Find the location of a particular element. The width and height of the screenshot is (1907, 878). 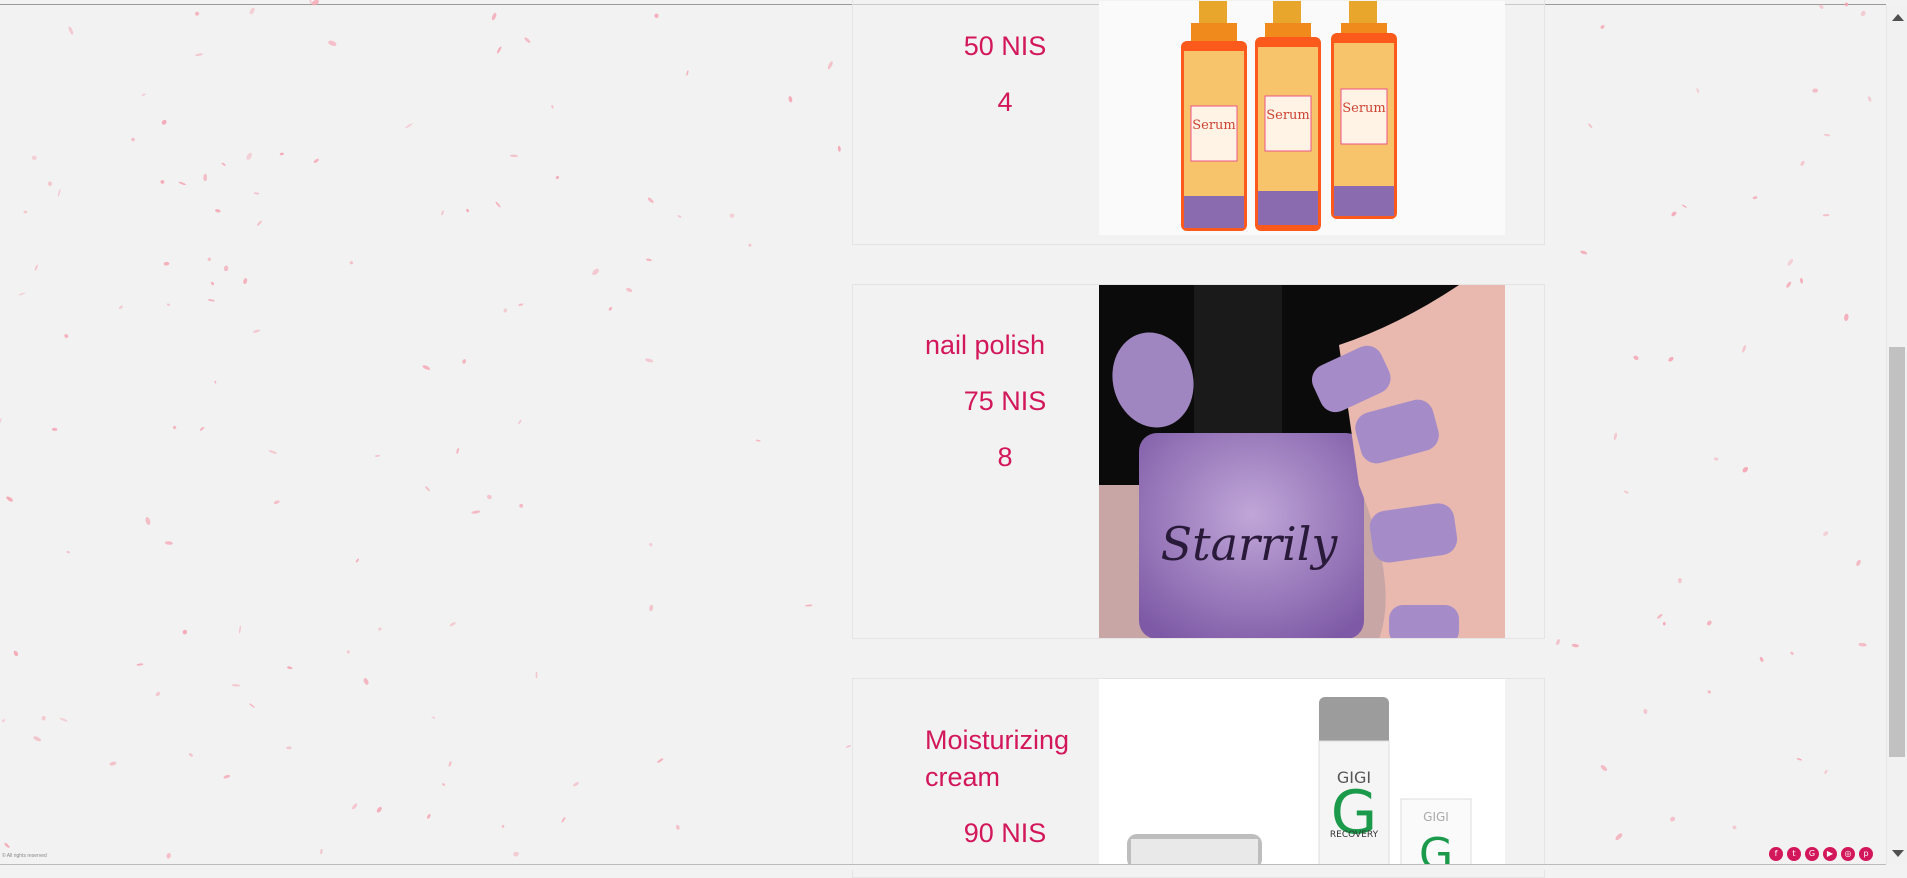

youtube-icon: ▶ is located at coordinates (1830, 854).